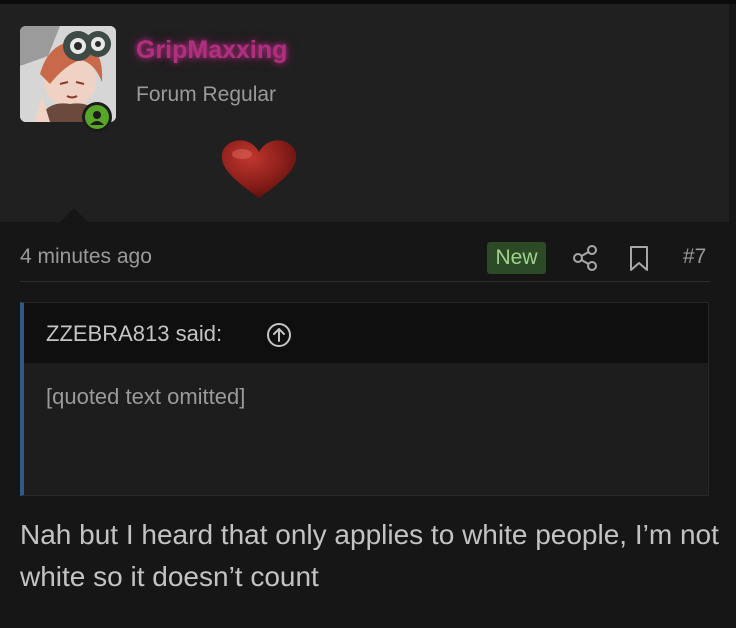  I want to click on user-icon, so click(97, 118).